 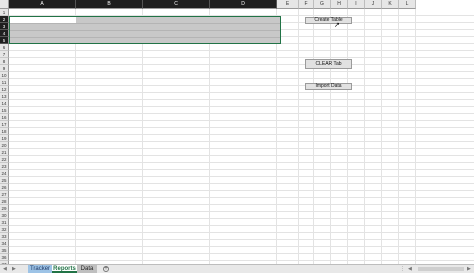 What do you see at coordinates (14, 269) in the screenshot?
I see `next-sheet-arrow-icon: ▶` at bounding box center [14, 269].